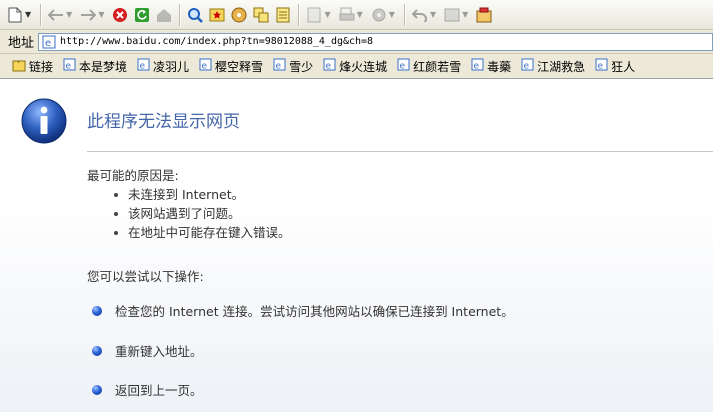 This screenshot has width=713, height=412. I want to click on undo-icon, so click(420, 15).